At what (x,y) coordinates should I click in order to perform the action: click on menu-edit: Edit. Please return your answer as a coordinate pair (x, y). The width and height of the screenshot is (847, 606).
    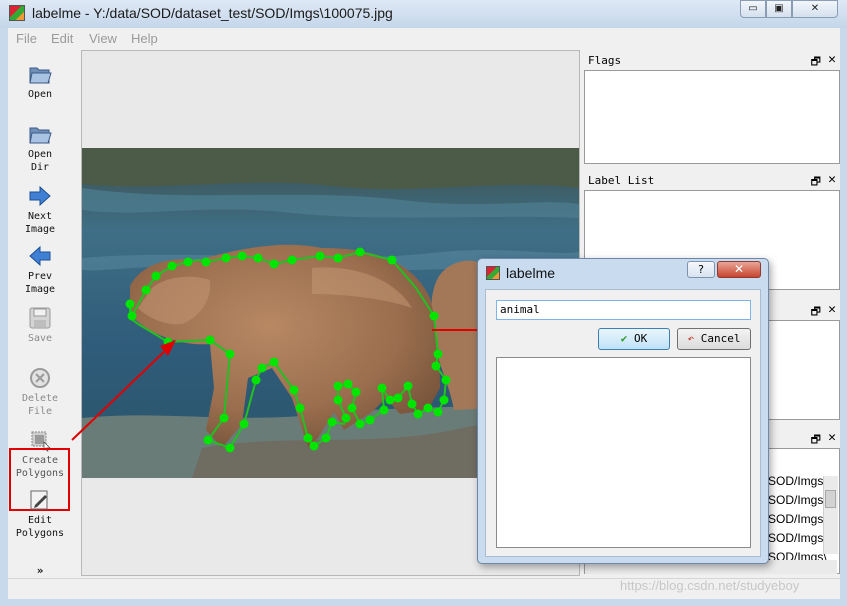
    Looking at the image, I should click on (62, 38).